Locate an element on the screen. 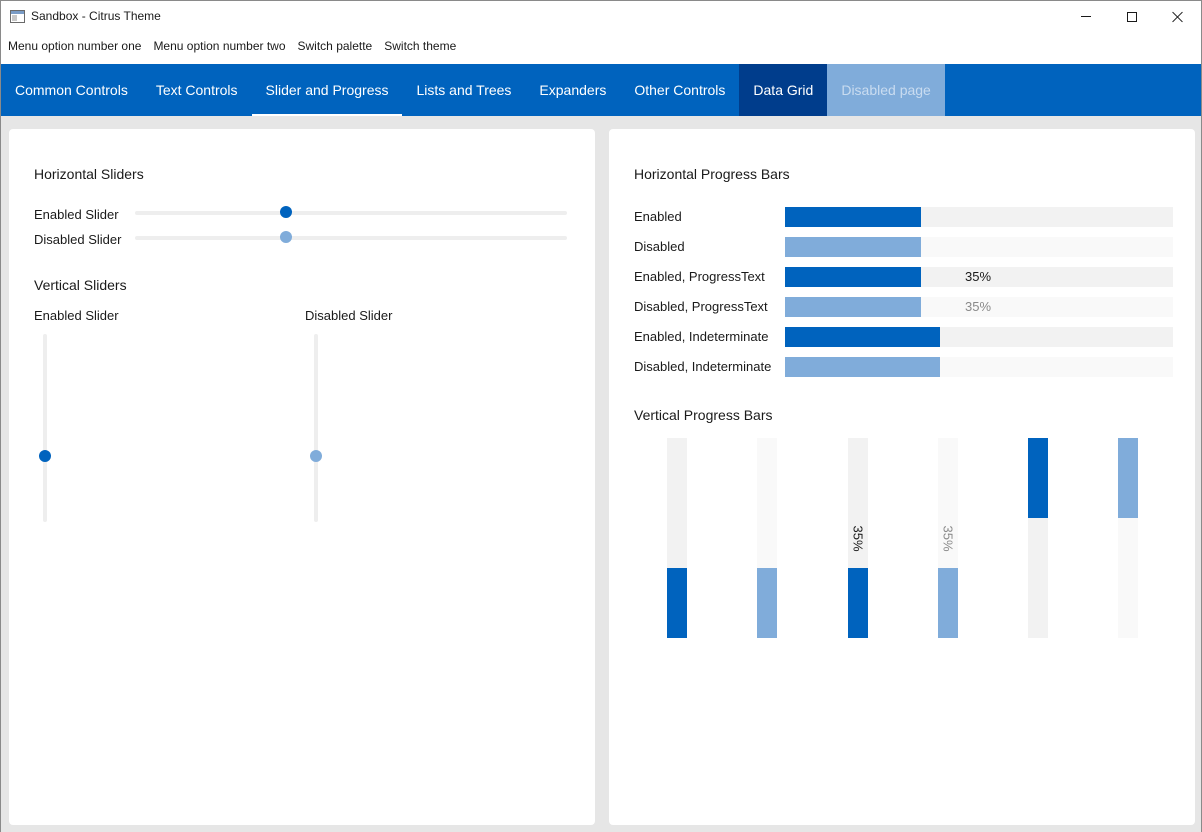 This screenshot has width=1202, height=832. tab-disabled-page: Disabled page is located at coordinates (886, 90).